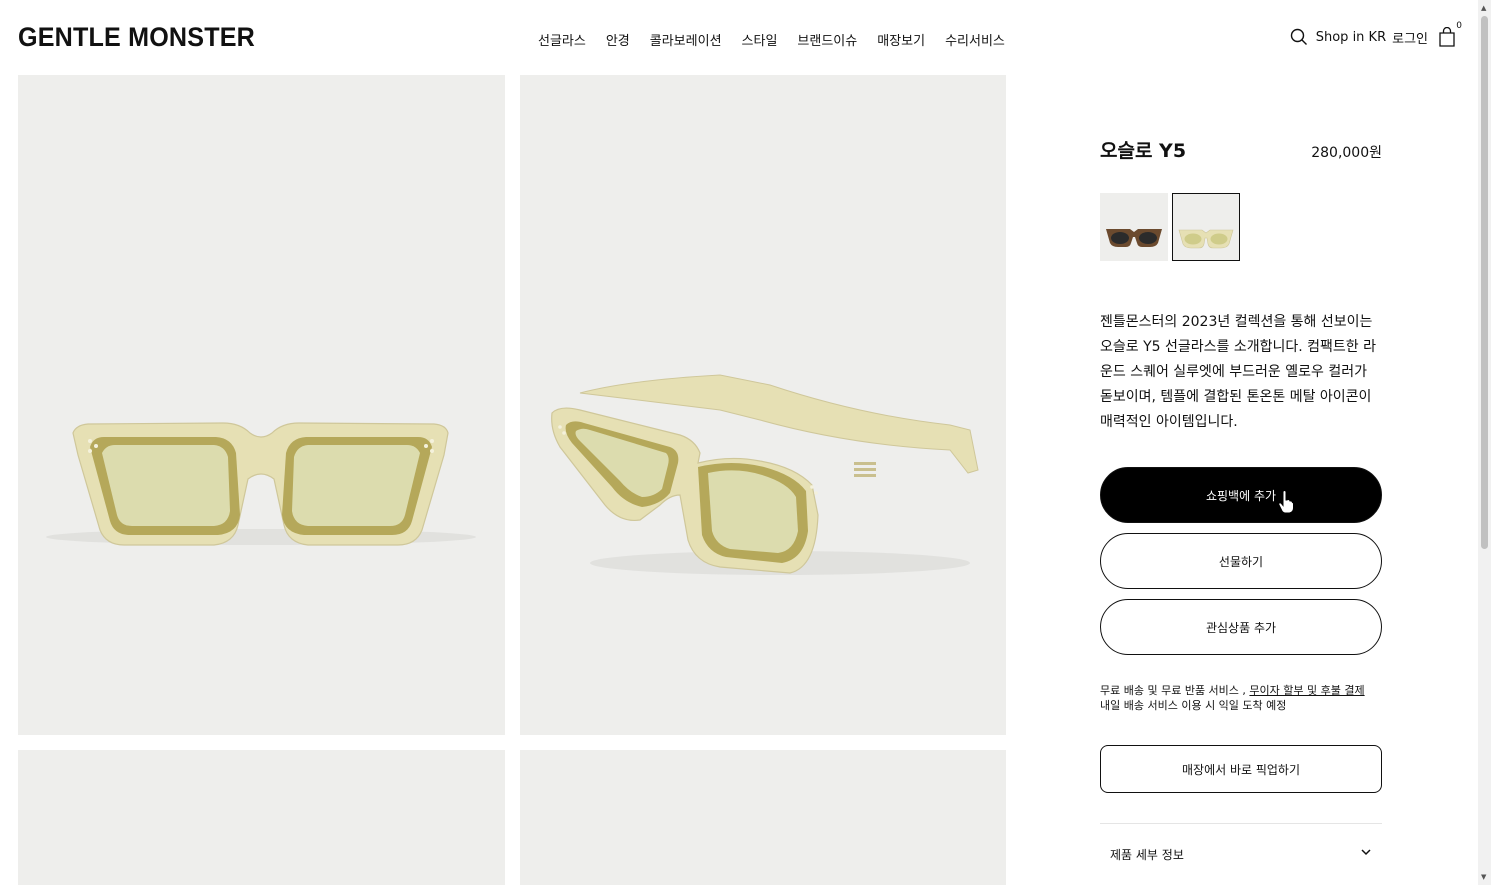 The height and width of the screenshot is (885, 1491). I want to click on gift-button: 선물하기, so click(1241, 561).